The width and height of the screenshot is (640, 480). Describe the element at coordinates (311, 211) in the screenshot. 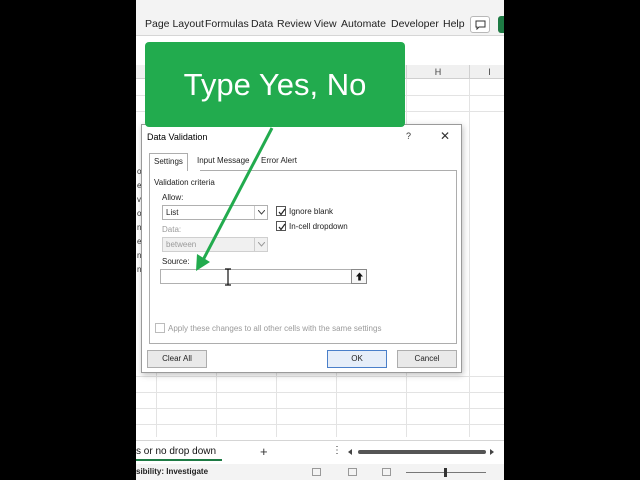

I see `ignore-blank-label: Ignore blank` at that location.